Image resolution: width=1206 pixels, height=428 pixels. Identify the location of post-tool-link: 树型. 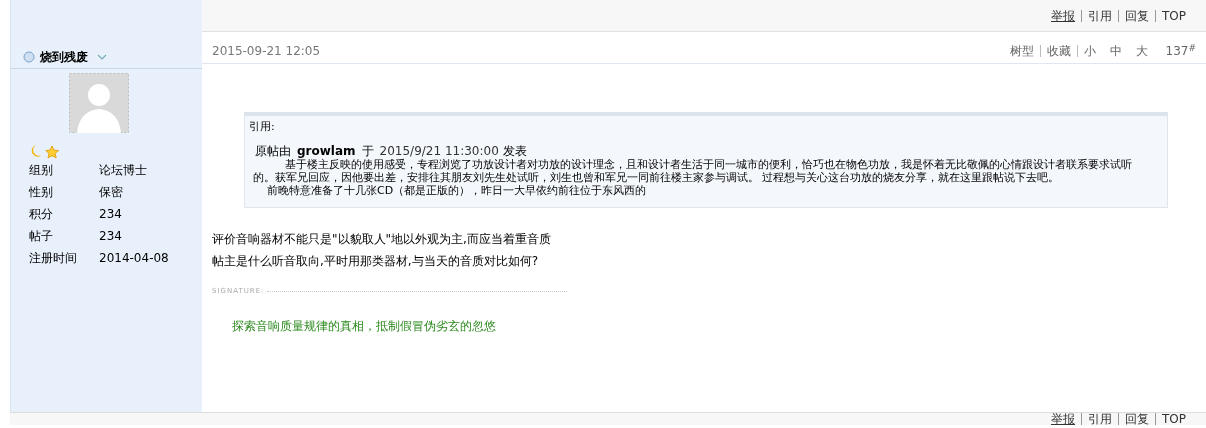
(1021, 50).